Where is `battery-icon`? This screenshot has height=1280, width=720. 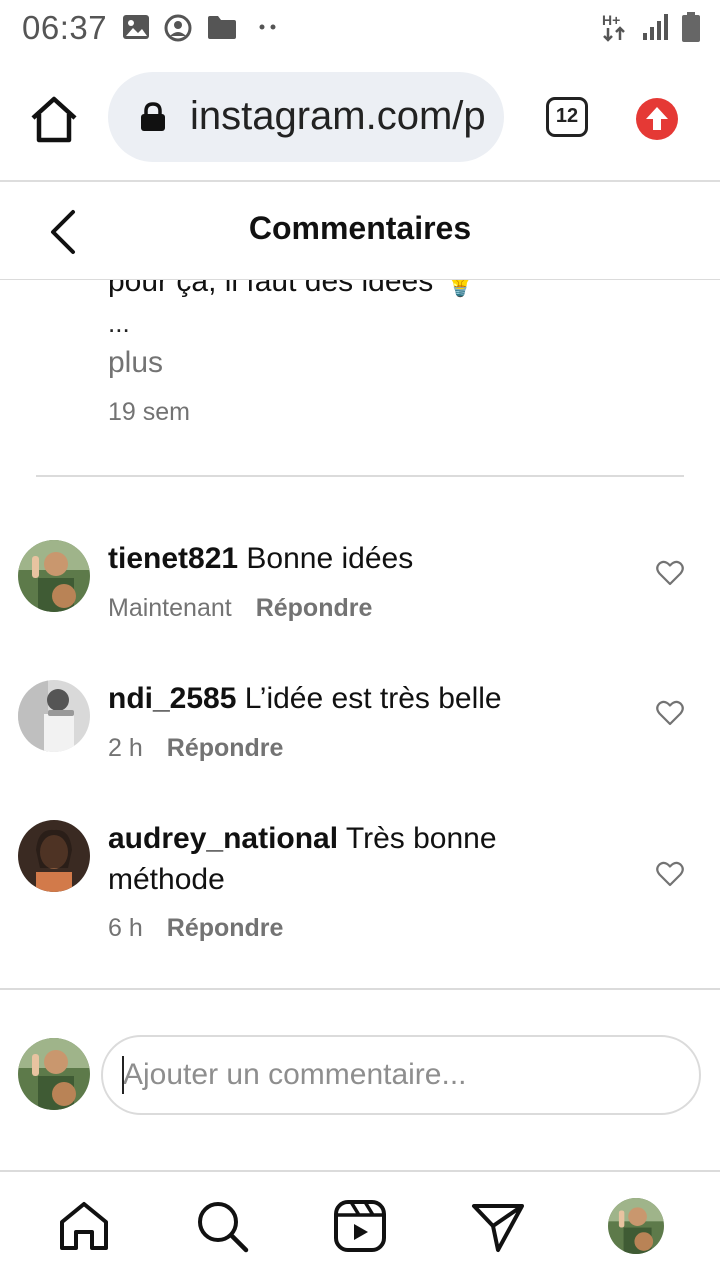 battery-icon is located at coordinates (691, 27).